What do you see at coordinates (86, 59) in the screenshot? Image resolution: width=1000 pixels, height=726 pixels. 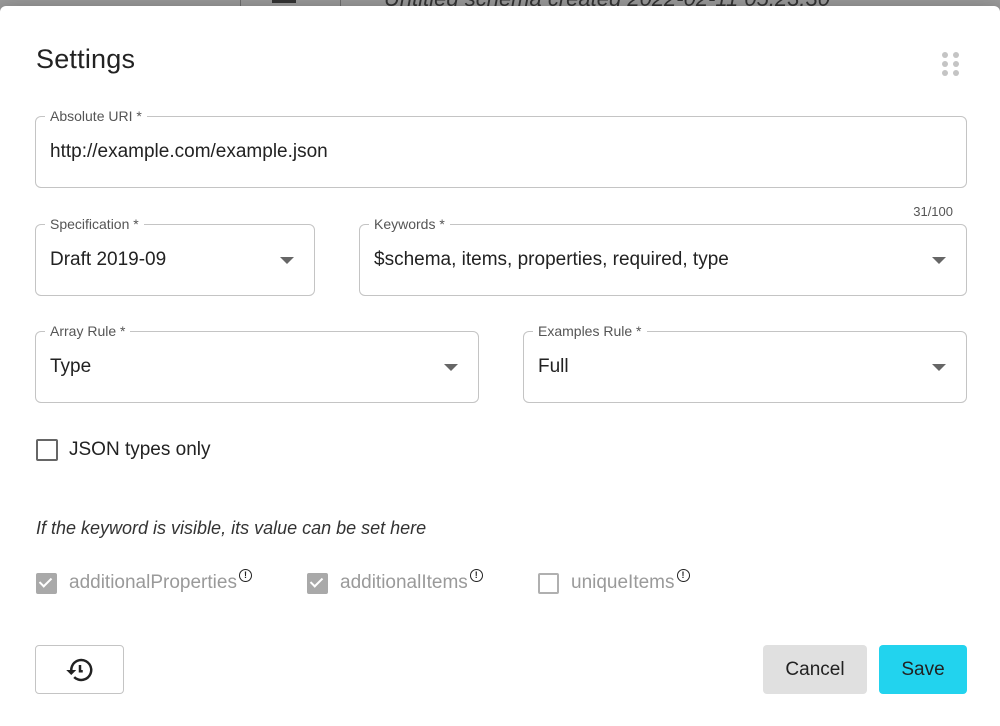 I see `dialog-title: Settings` at bounding box center [86, 59].